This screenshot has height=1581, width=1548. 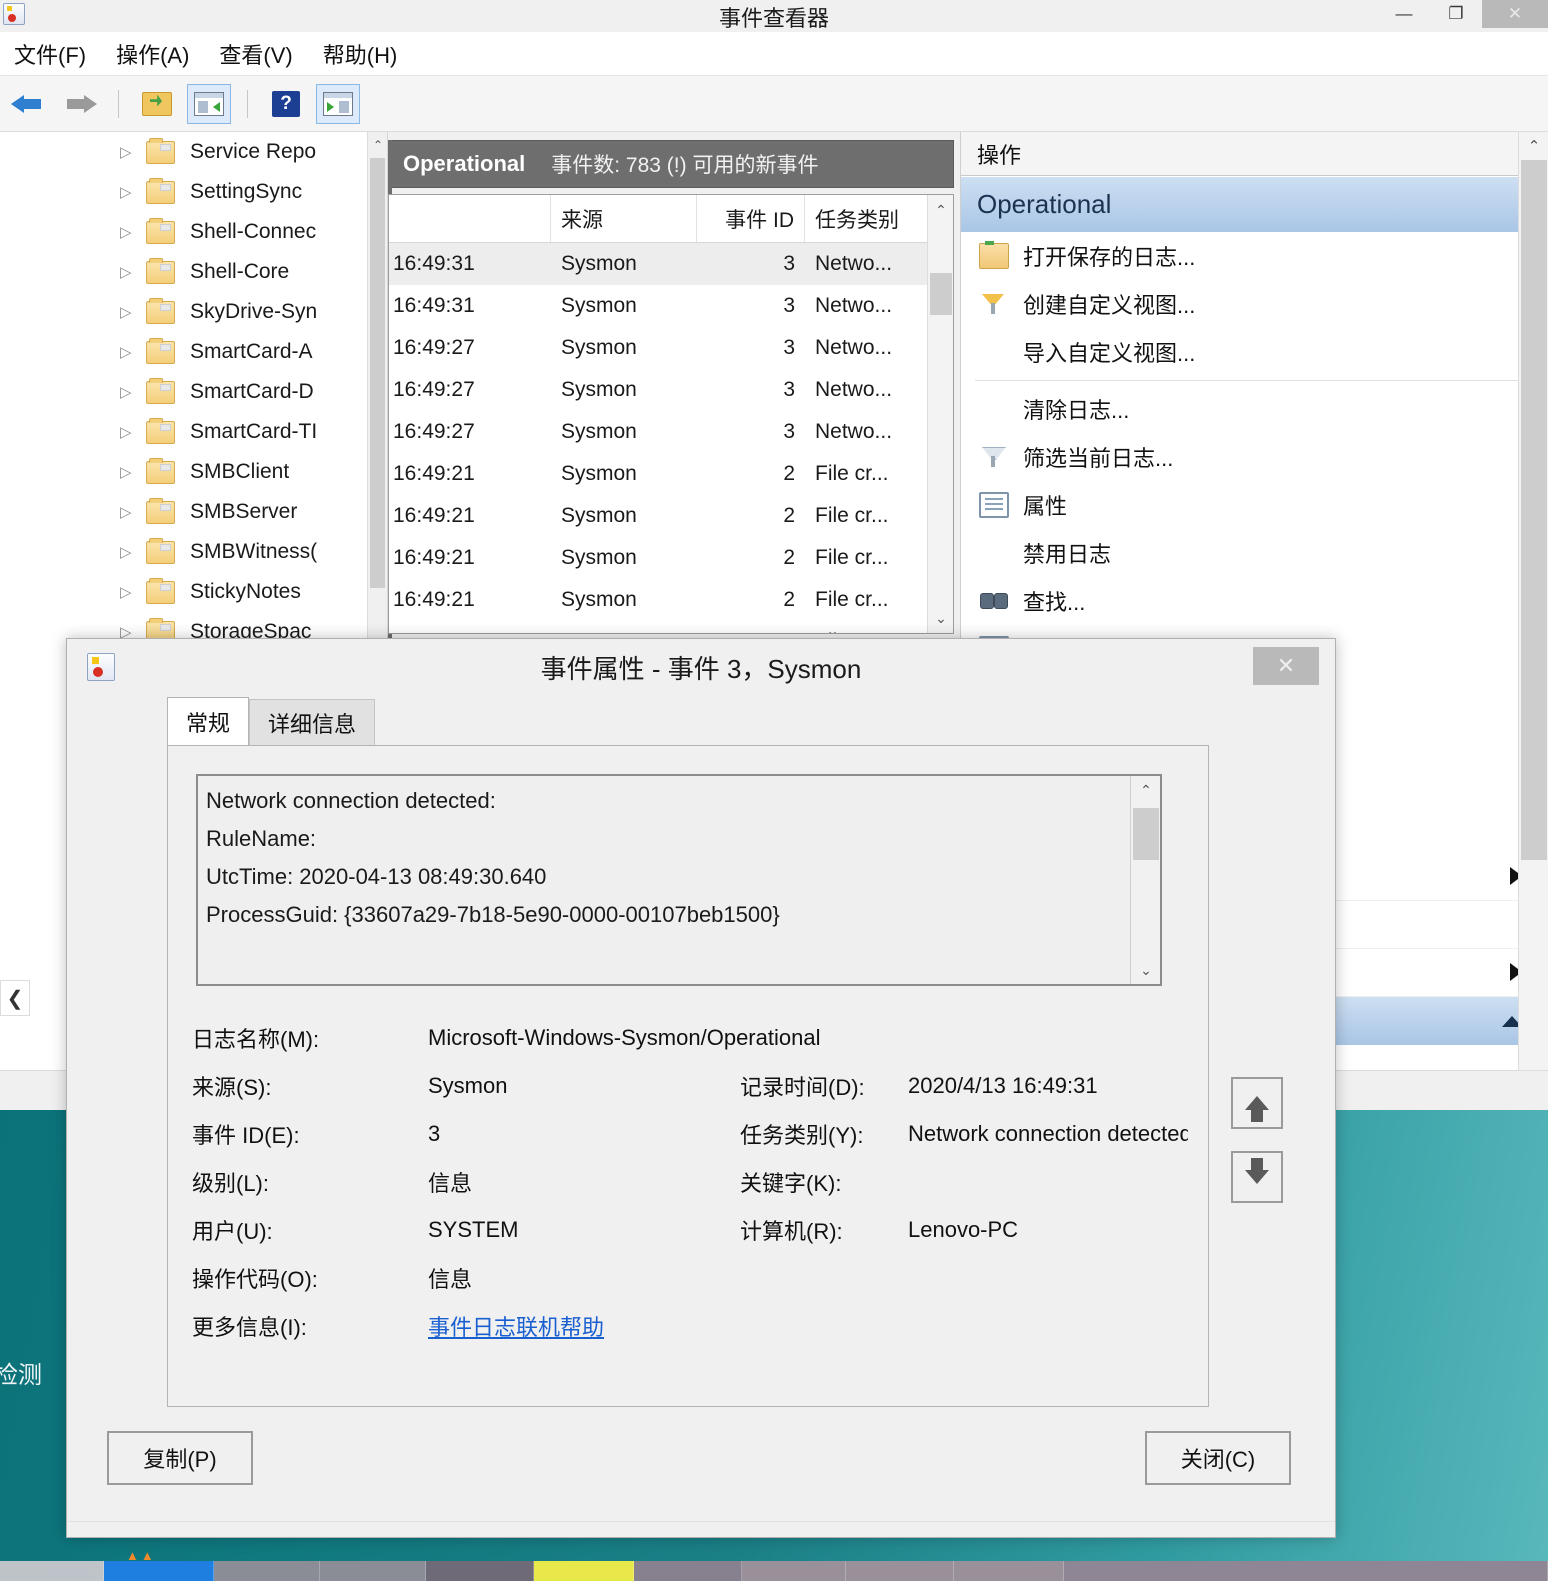 What do you see at coordinates (1515, 14) in the screenshot?
I see `close-button: ✕` at bounding box center [1515, 14].